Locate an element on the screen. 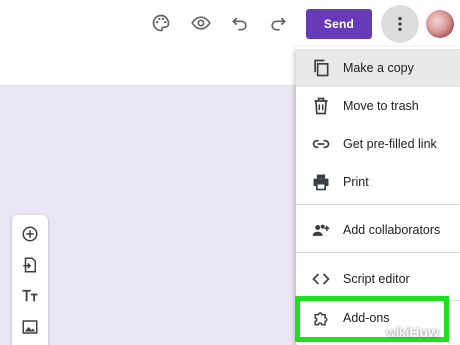 The width and height of the screenshot is (460, 345). menu-item-make-copy: Make a copy is located at coordinates (378, 68).